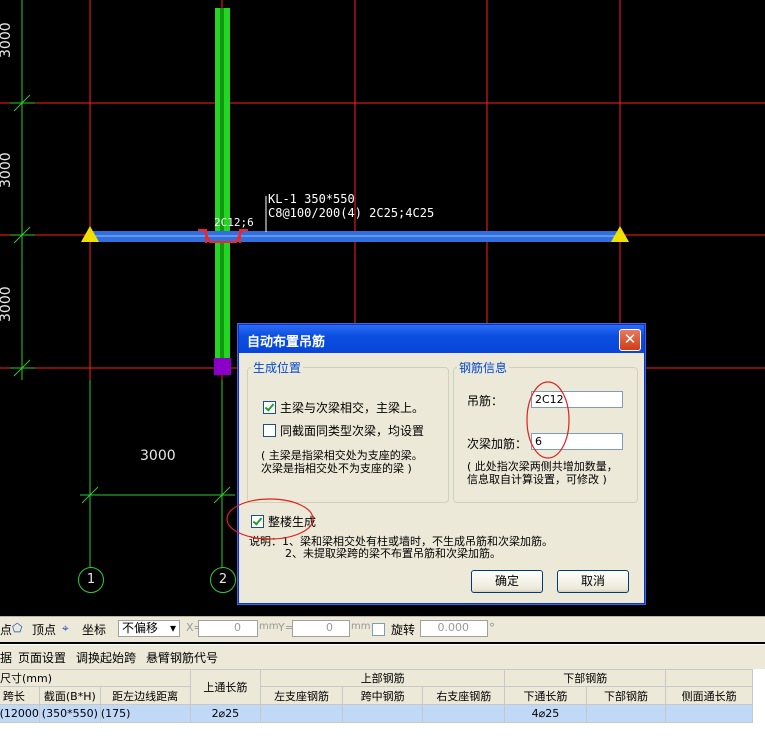  Describe the element at coordinates (225, 713) in the screenshot. I see `cell-top-through: 2⌀25` at that location.